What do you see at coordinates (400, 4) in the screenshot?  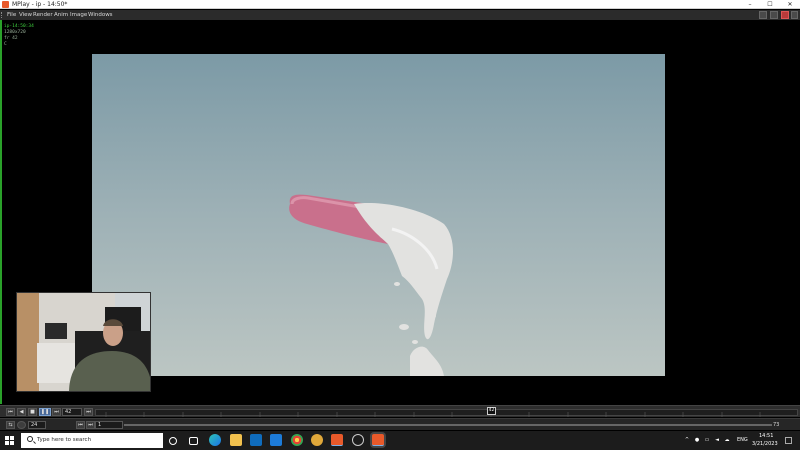 I see `title-bar: MPlay - ip - 14:50* – ☐ ✕` at bounding box center [400, 4].